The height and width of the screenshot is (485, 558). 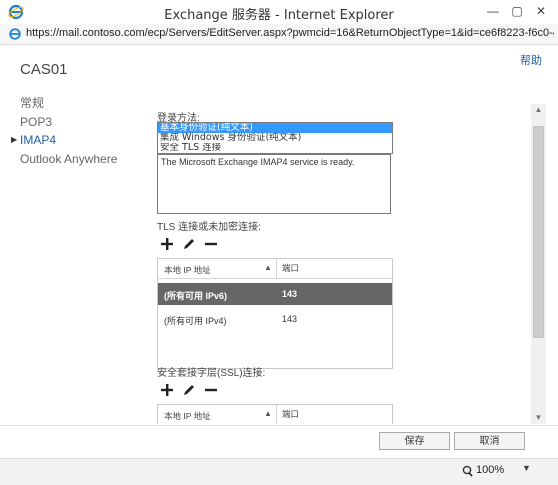 I want to click on scroll-up-icon: ▲, so click(x=538, y=110).